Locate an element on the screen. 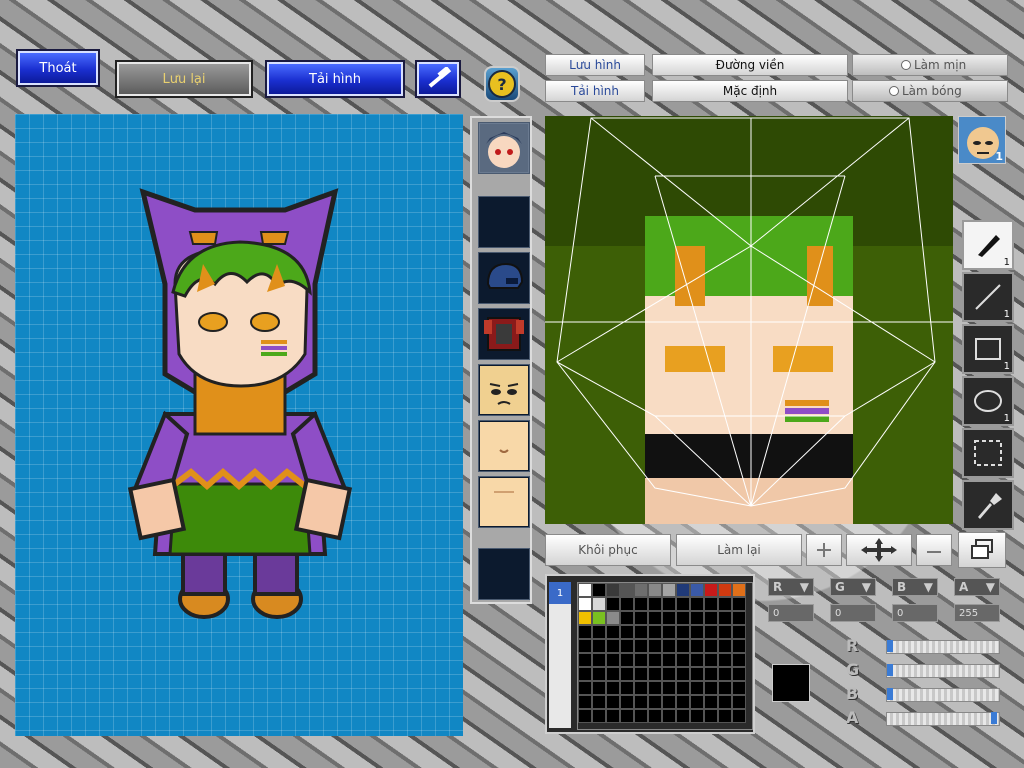  outline-button: Đường viền is located at coordinates (750, 65).